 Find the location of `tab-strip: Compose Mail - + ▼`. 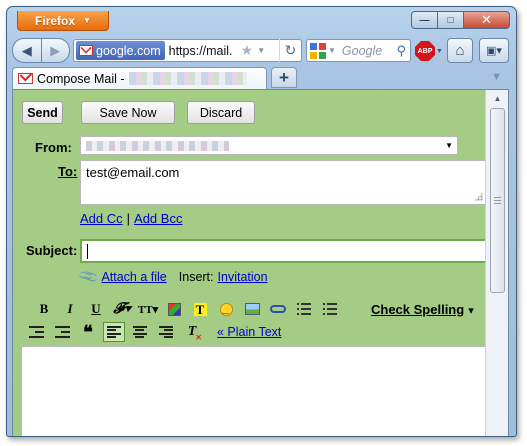

tab-strip: Compose Mail - + ▼ is located at coordinates (261, 78).